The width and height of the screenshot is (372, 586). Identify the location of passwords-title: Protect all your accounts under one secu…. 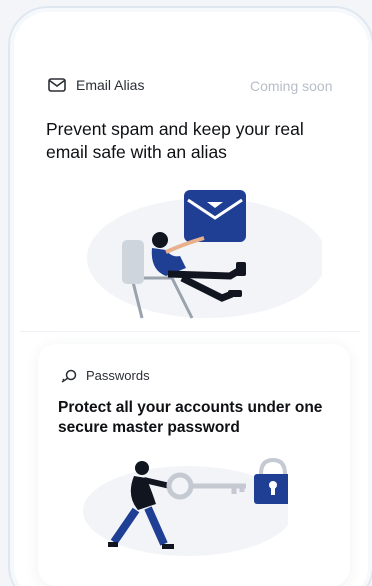
(190, 417).